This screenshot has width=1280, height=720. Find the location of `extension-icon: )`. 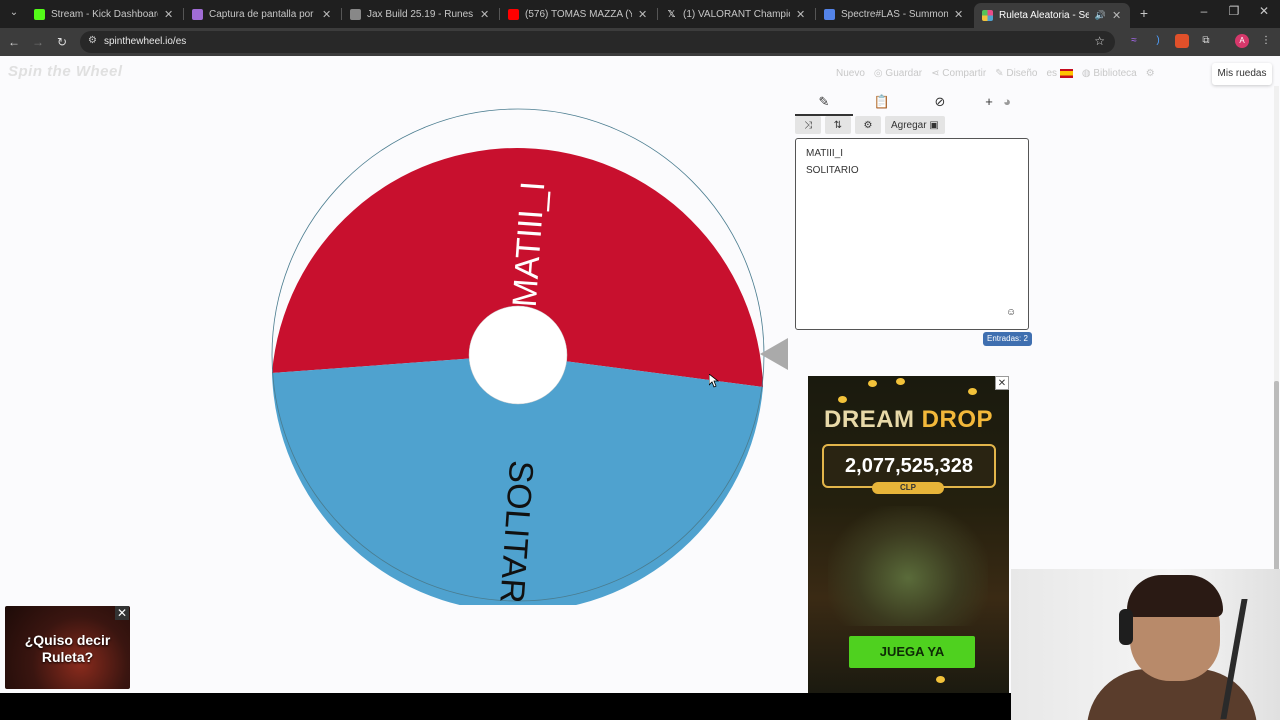

extension-icon: ) is located at coordinates (1158, 41).